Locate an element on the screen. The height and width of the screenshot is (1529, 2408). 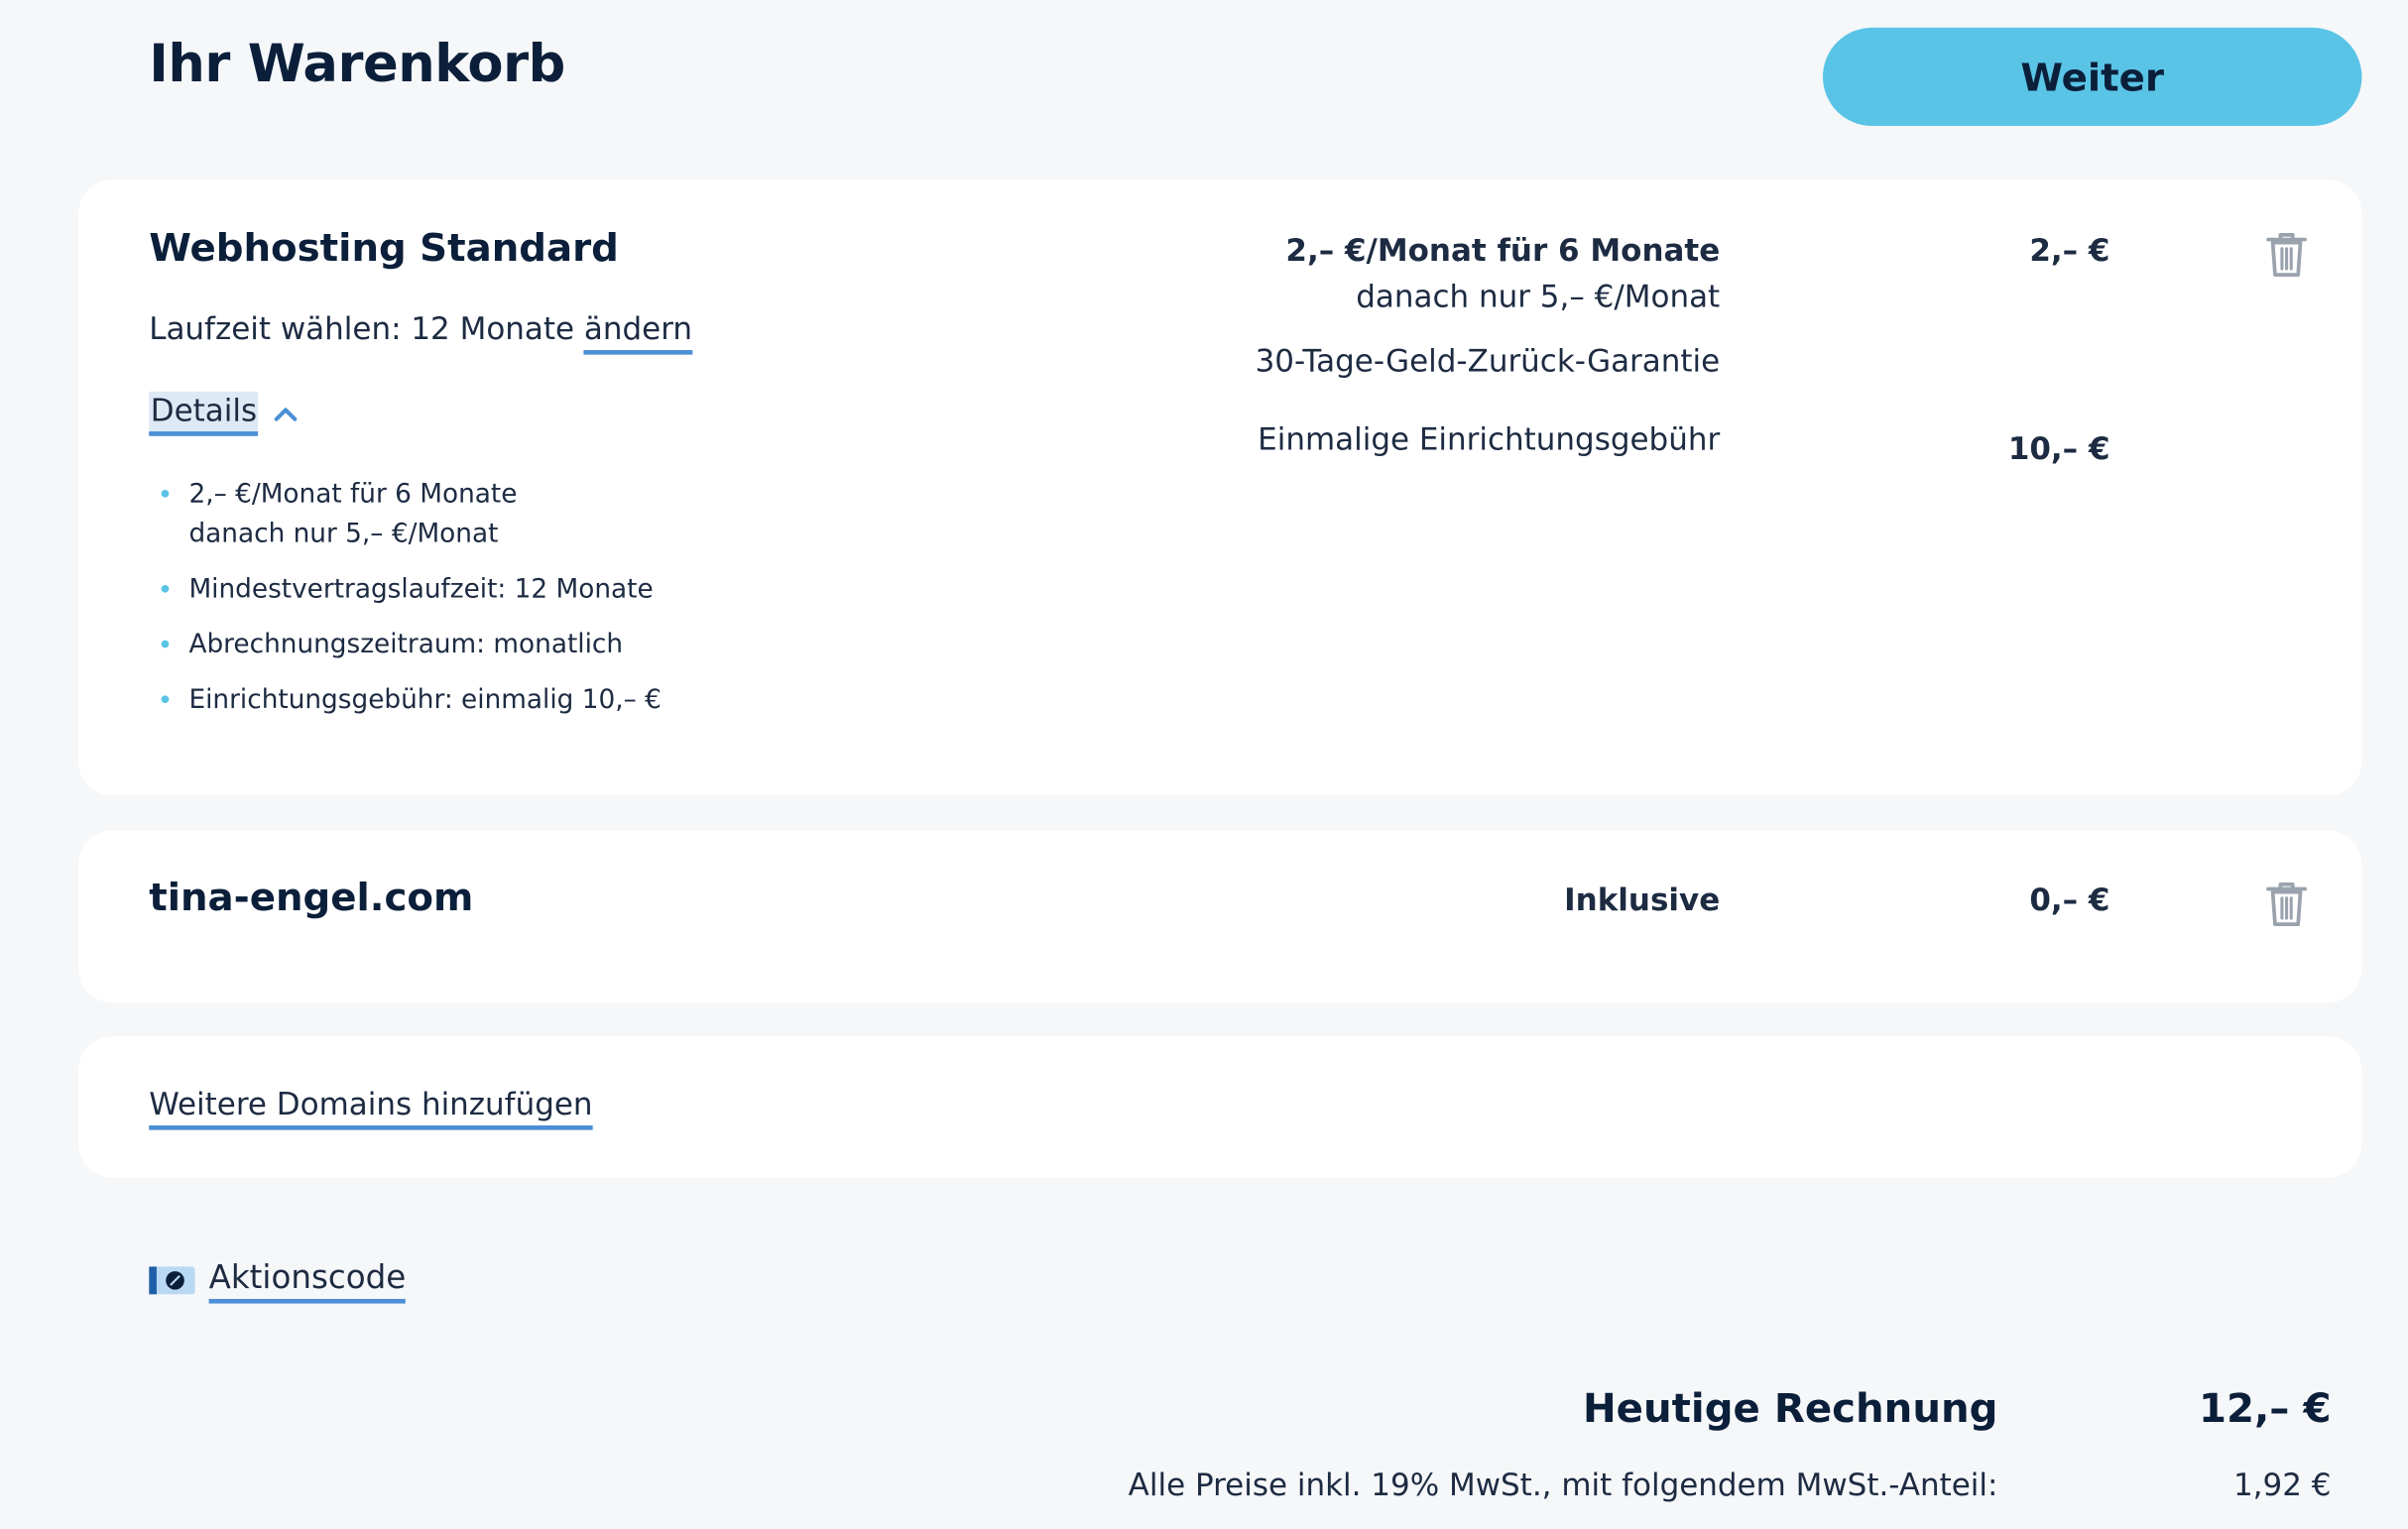
item-price: 2,– € is located at coordinates (2070, 250).